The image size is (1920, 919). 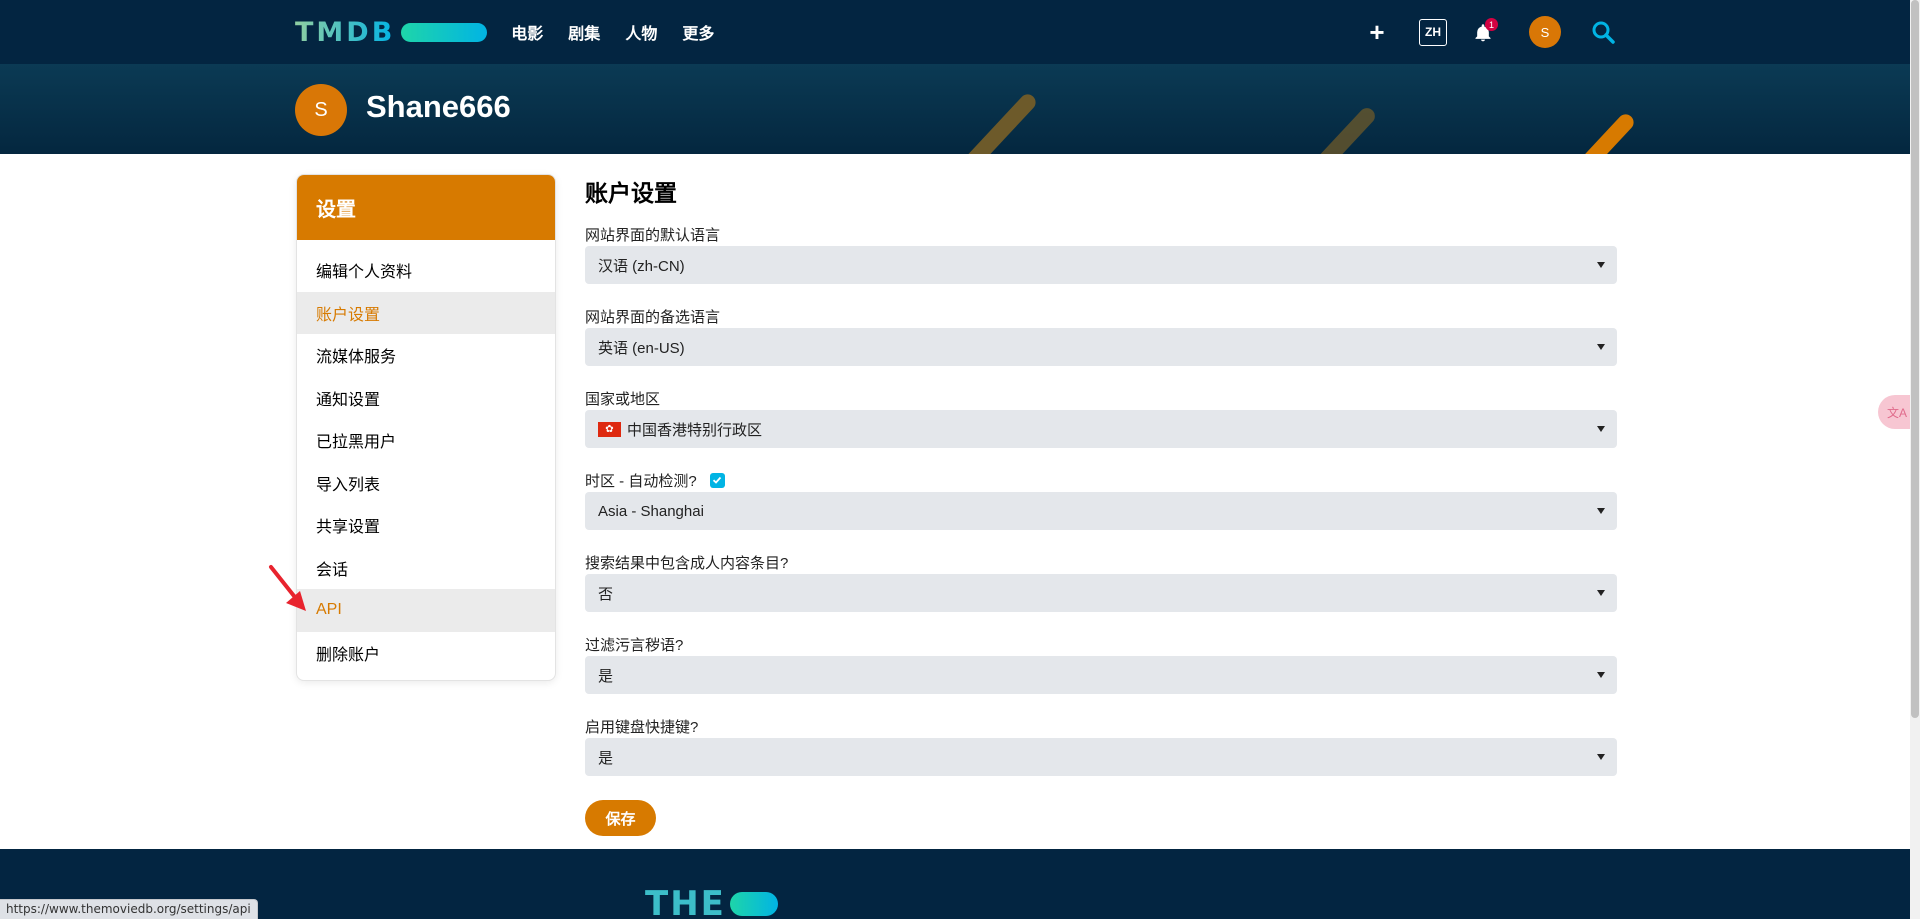 What do you see at coordinates (426, 653) in the screenshot?
I see `sidebar-item-delete-account: 删除账户` at bounding box center [426, 653].